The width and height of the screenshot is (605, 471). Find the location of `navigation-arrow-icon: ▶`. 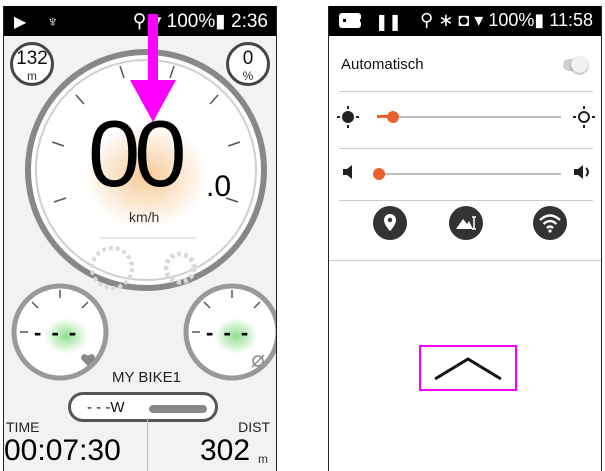

navigation-arrow-icon: ▶ is located at coordinates (20, 22).